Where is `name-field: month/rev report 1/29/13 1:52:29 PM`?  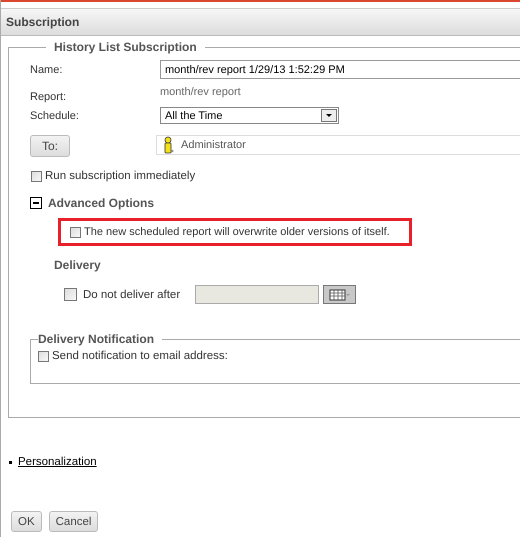 name-field: month/rev report 1/29/13 1:52:29 PM is located at coordinates (340, 69).